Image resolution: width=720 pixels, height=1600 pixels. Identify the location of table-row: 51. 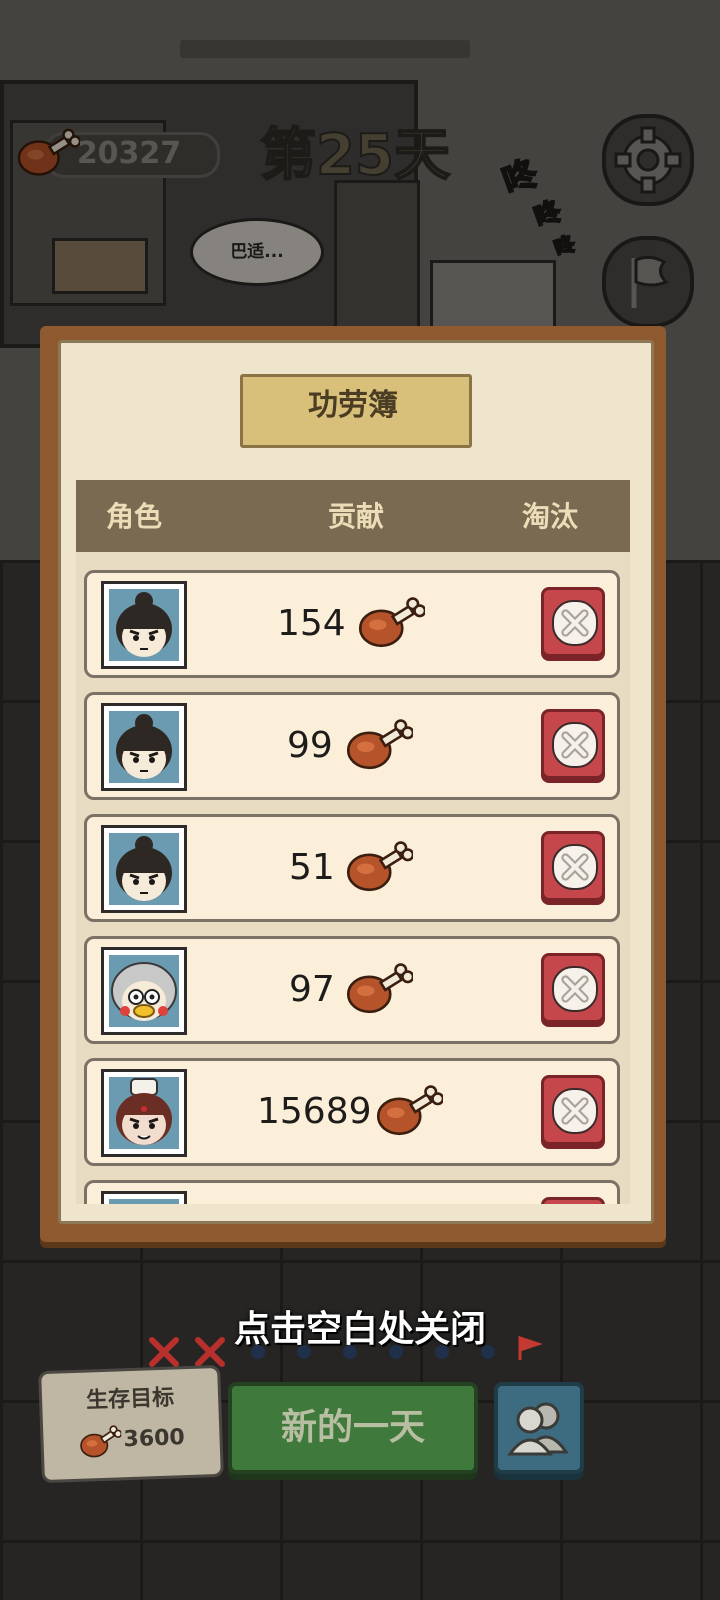
(352, 868).